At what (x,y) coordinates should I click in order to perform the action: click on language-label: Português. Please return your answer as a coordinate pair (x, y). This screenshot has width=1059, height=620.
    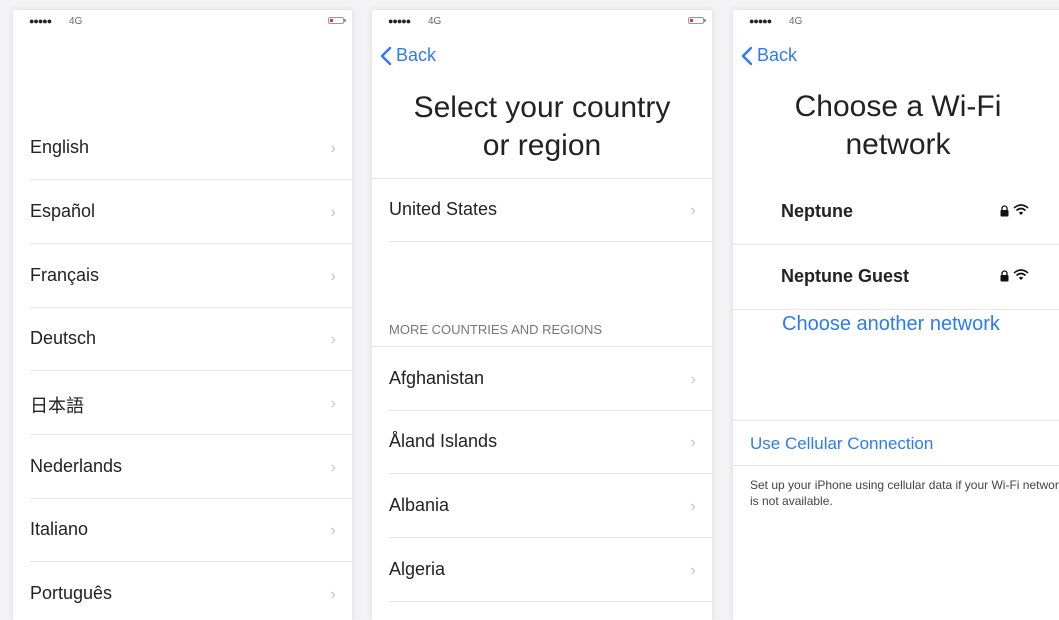
    Looking at the image, I should click on (71, 593).